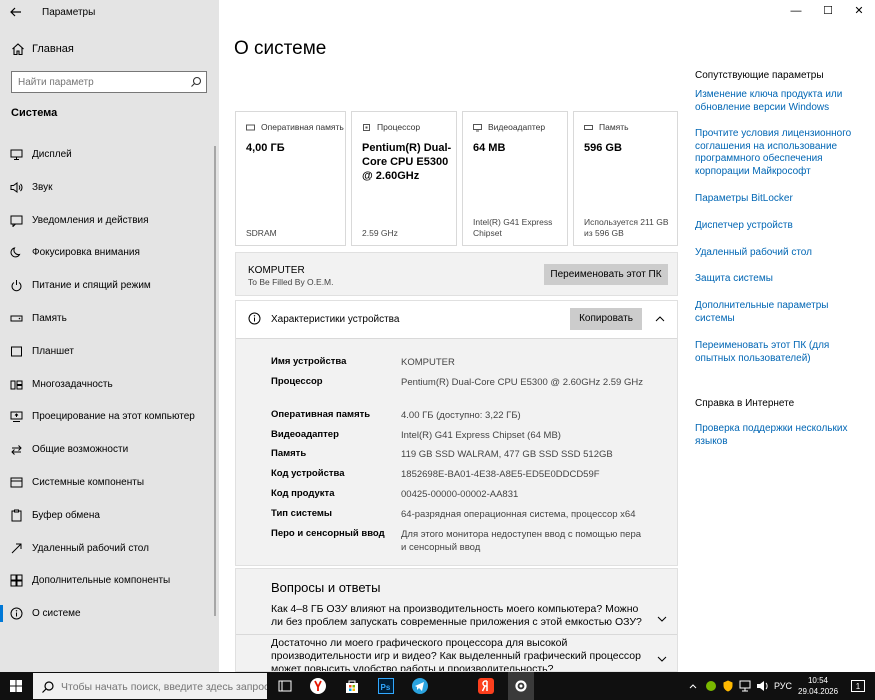  I want to click on shared-experiences-icon, so click(16, 449).